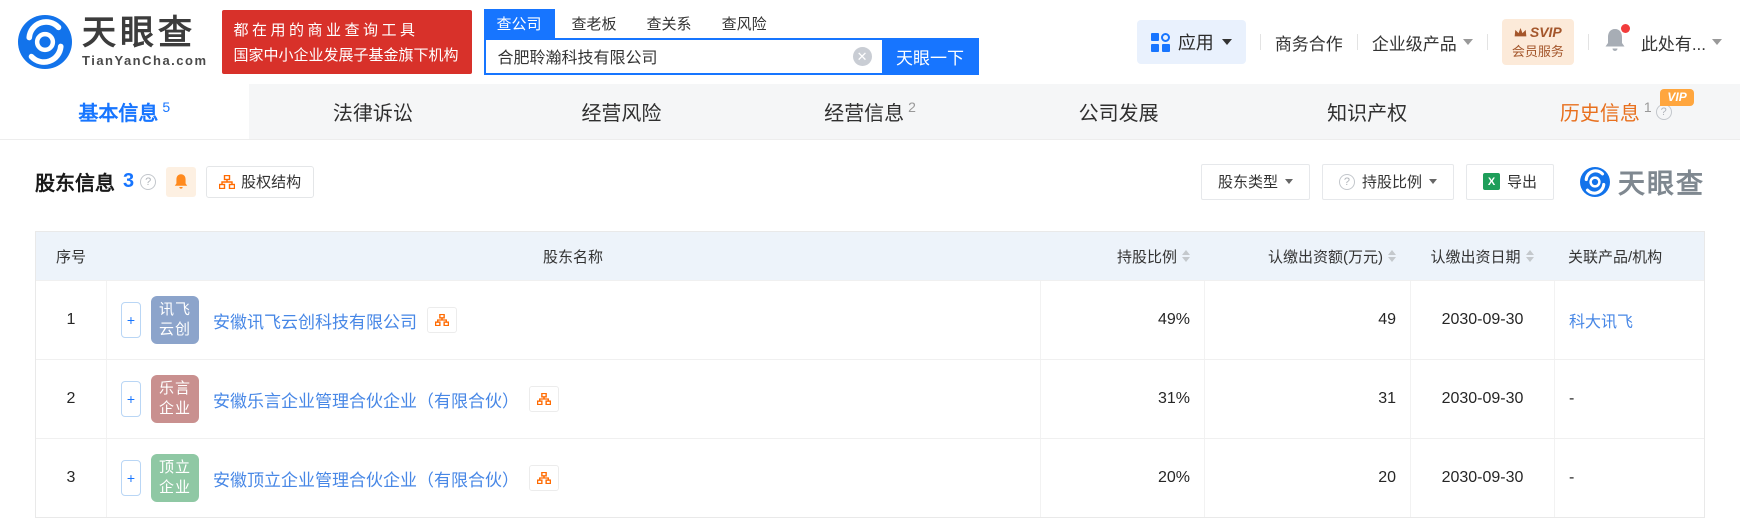 This screenshot has width=1740, height=531. I want to click on tab-company-development: 公司发展, so click(1118, 111).